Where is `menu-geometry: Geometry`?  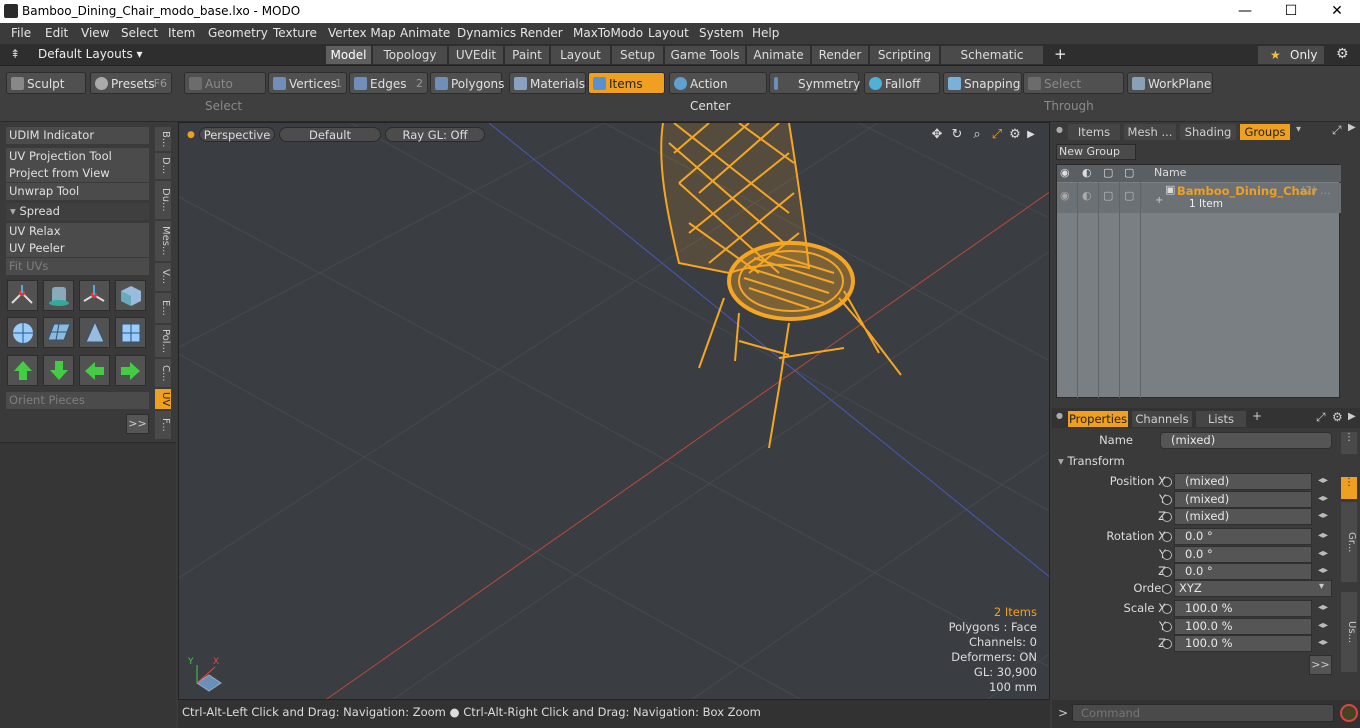 menu-geometry: Geometry is located at coordinates (238, 33).